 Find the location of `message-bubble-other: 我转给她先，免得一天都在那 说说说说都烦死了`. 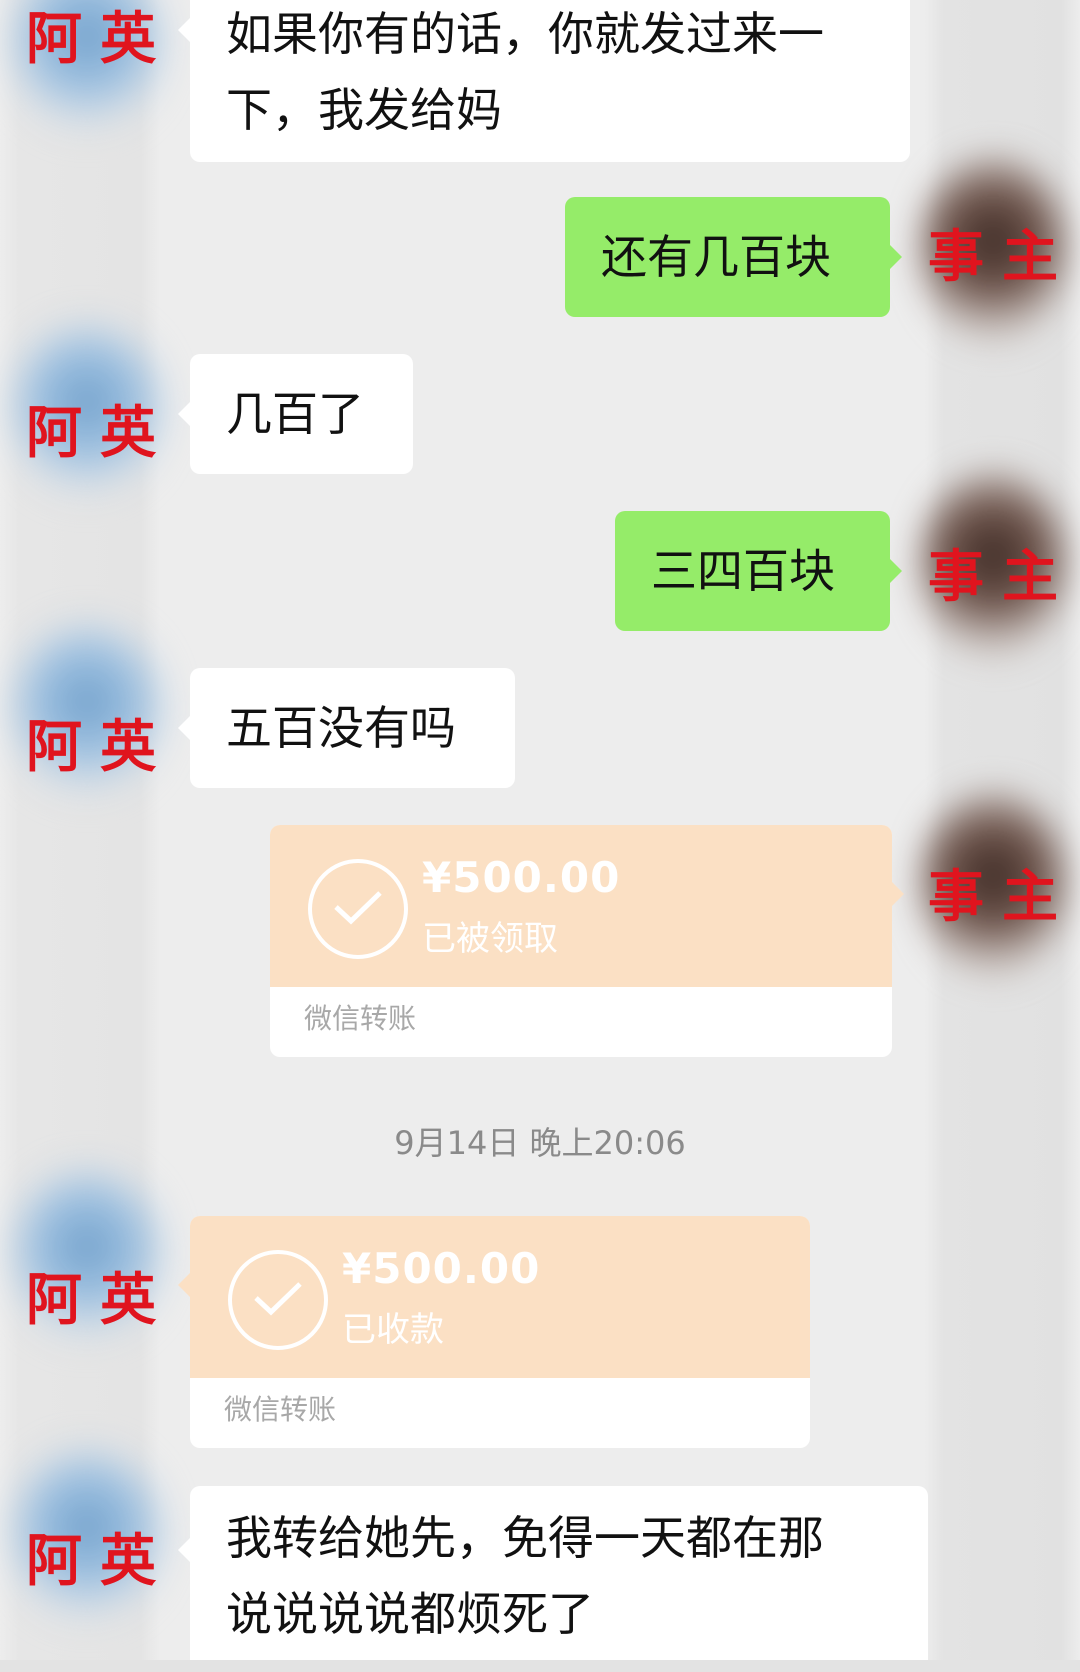

message-bubble-other: 我转给她先，免得一天都在那 说说说说都烦死了 is located at coordinates (553, 1579).